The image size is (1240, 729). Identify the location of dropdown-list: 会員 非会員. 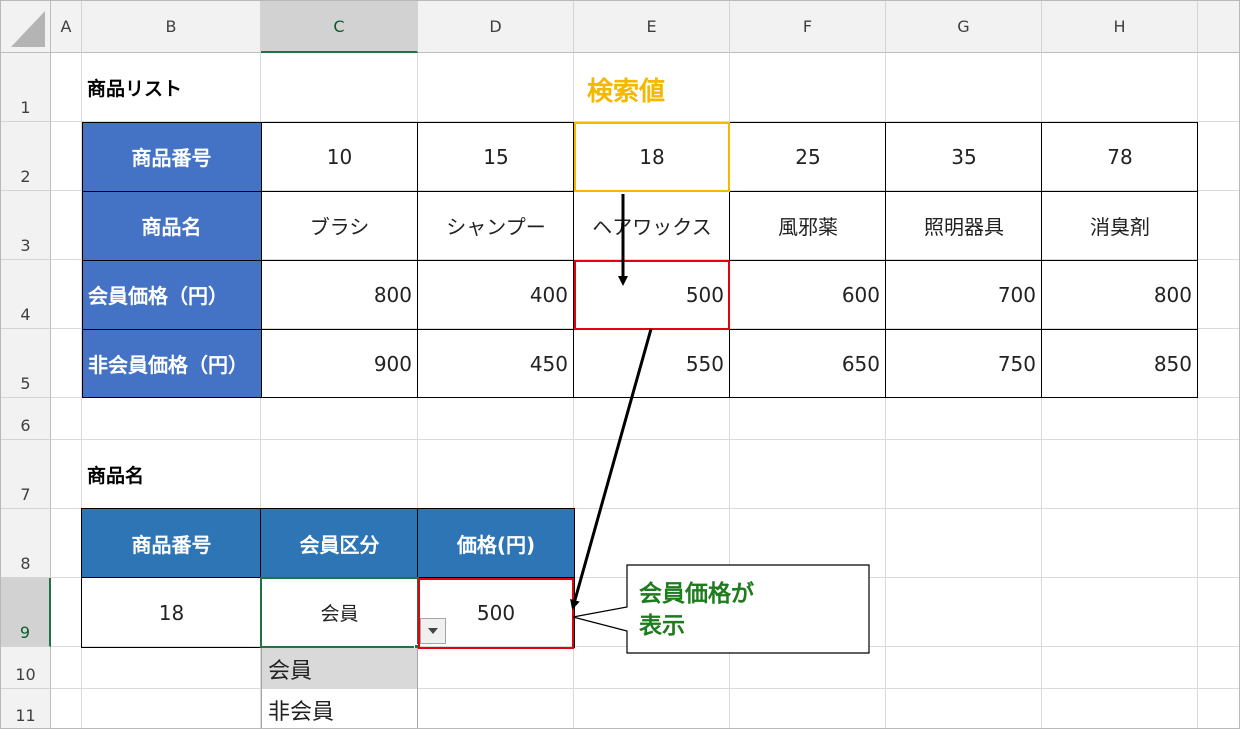
(339, 688).